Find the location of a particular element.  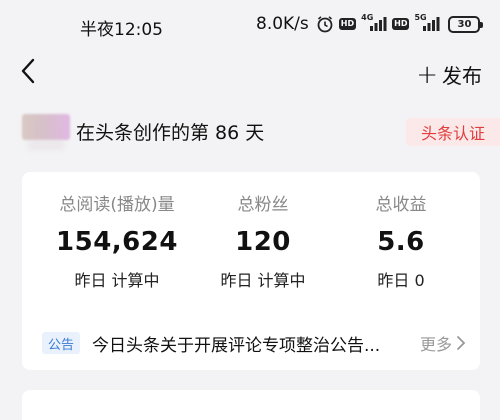

stat-total-reads: 总阅读(播放)量 154,624 昨日 计算中 is located at coordinates (117, 240).